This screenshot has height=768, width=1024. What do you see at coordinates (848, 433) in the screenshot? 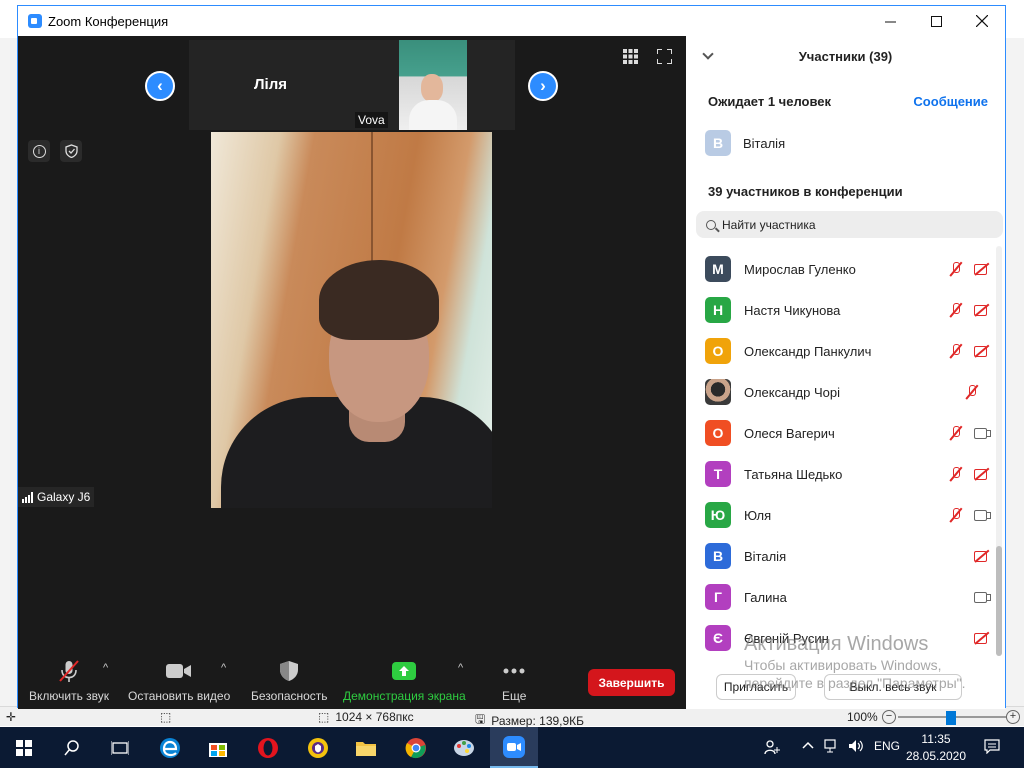
I see `participant-row: О Олеся Вагерич` at bounding box center [848, 433].